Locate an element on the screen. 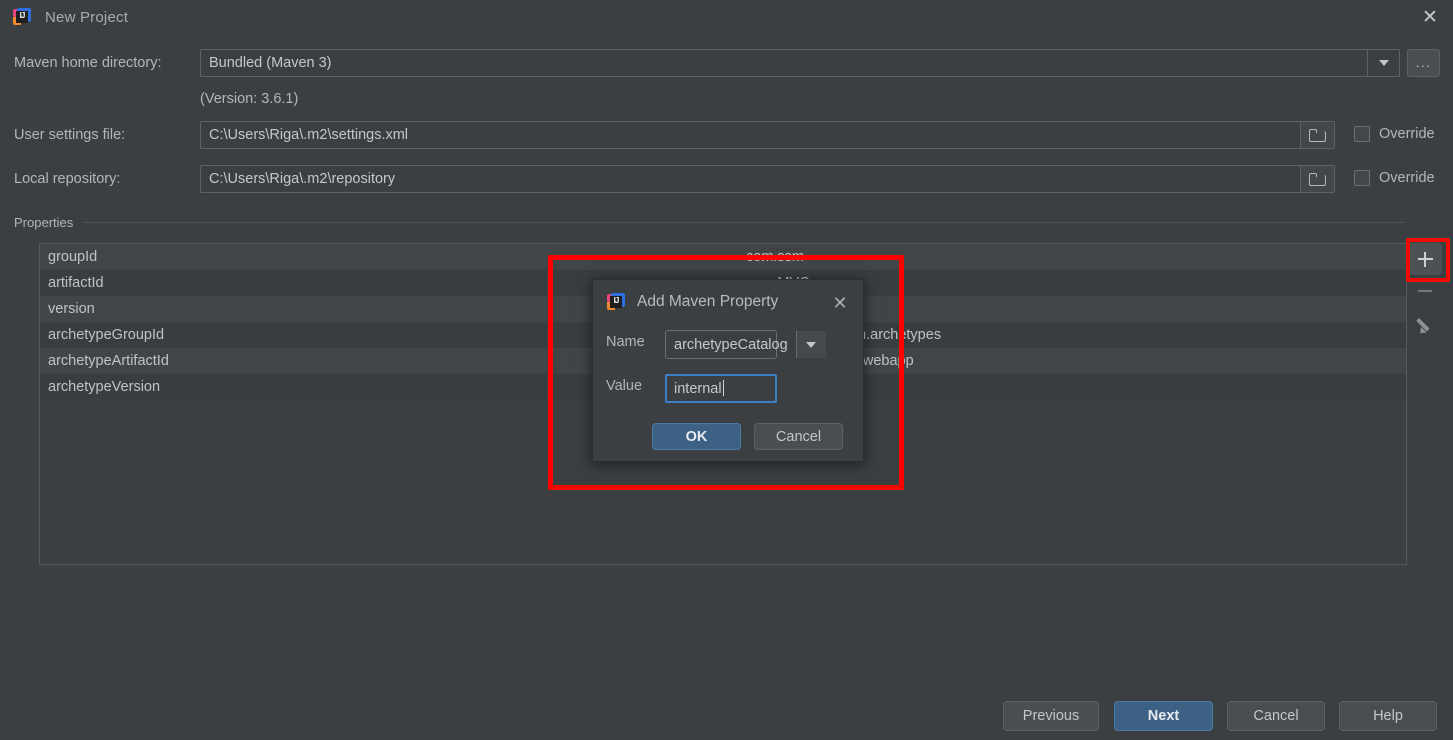 This screenshot has width=1453, height=740. user-settings-override-label: Override is located at coordinates (1407, 134).